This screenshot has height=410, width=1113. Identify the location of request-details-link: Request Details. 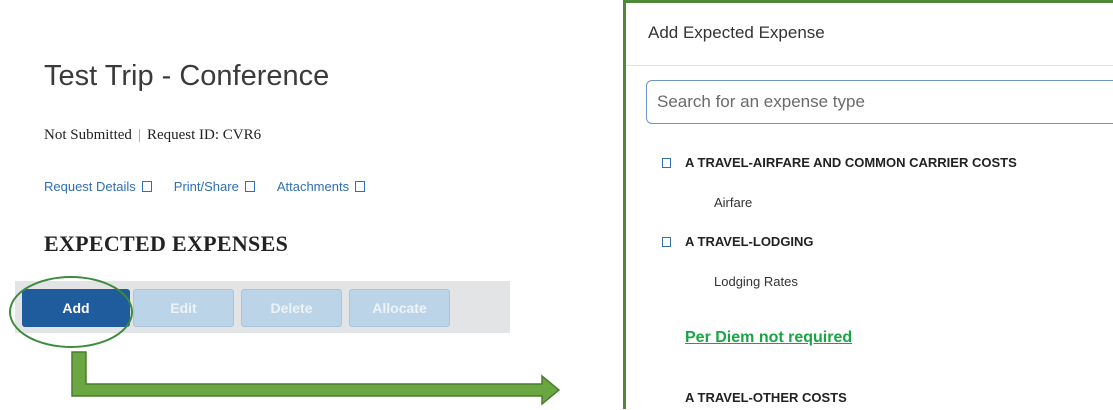
(98, 186).